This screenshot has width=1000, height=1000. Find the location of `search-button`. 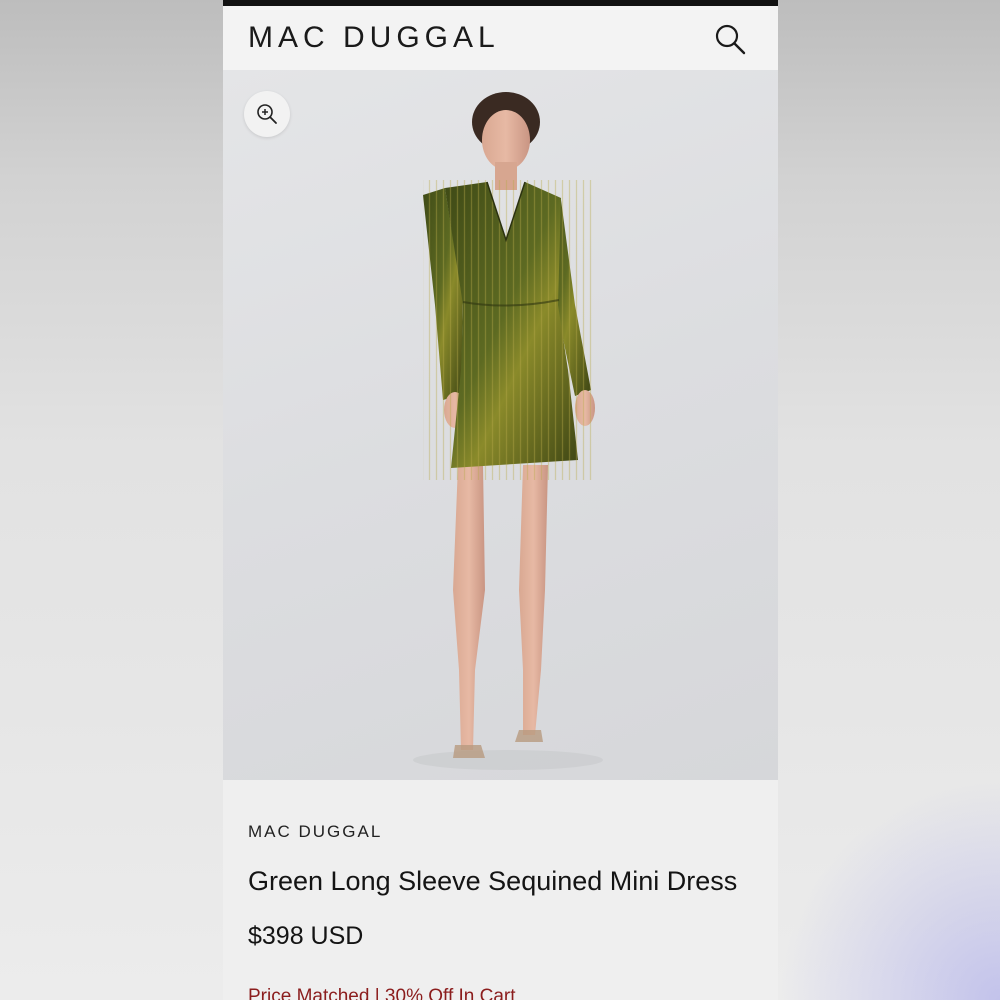

search-button is located at coordinates (730, 39).